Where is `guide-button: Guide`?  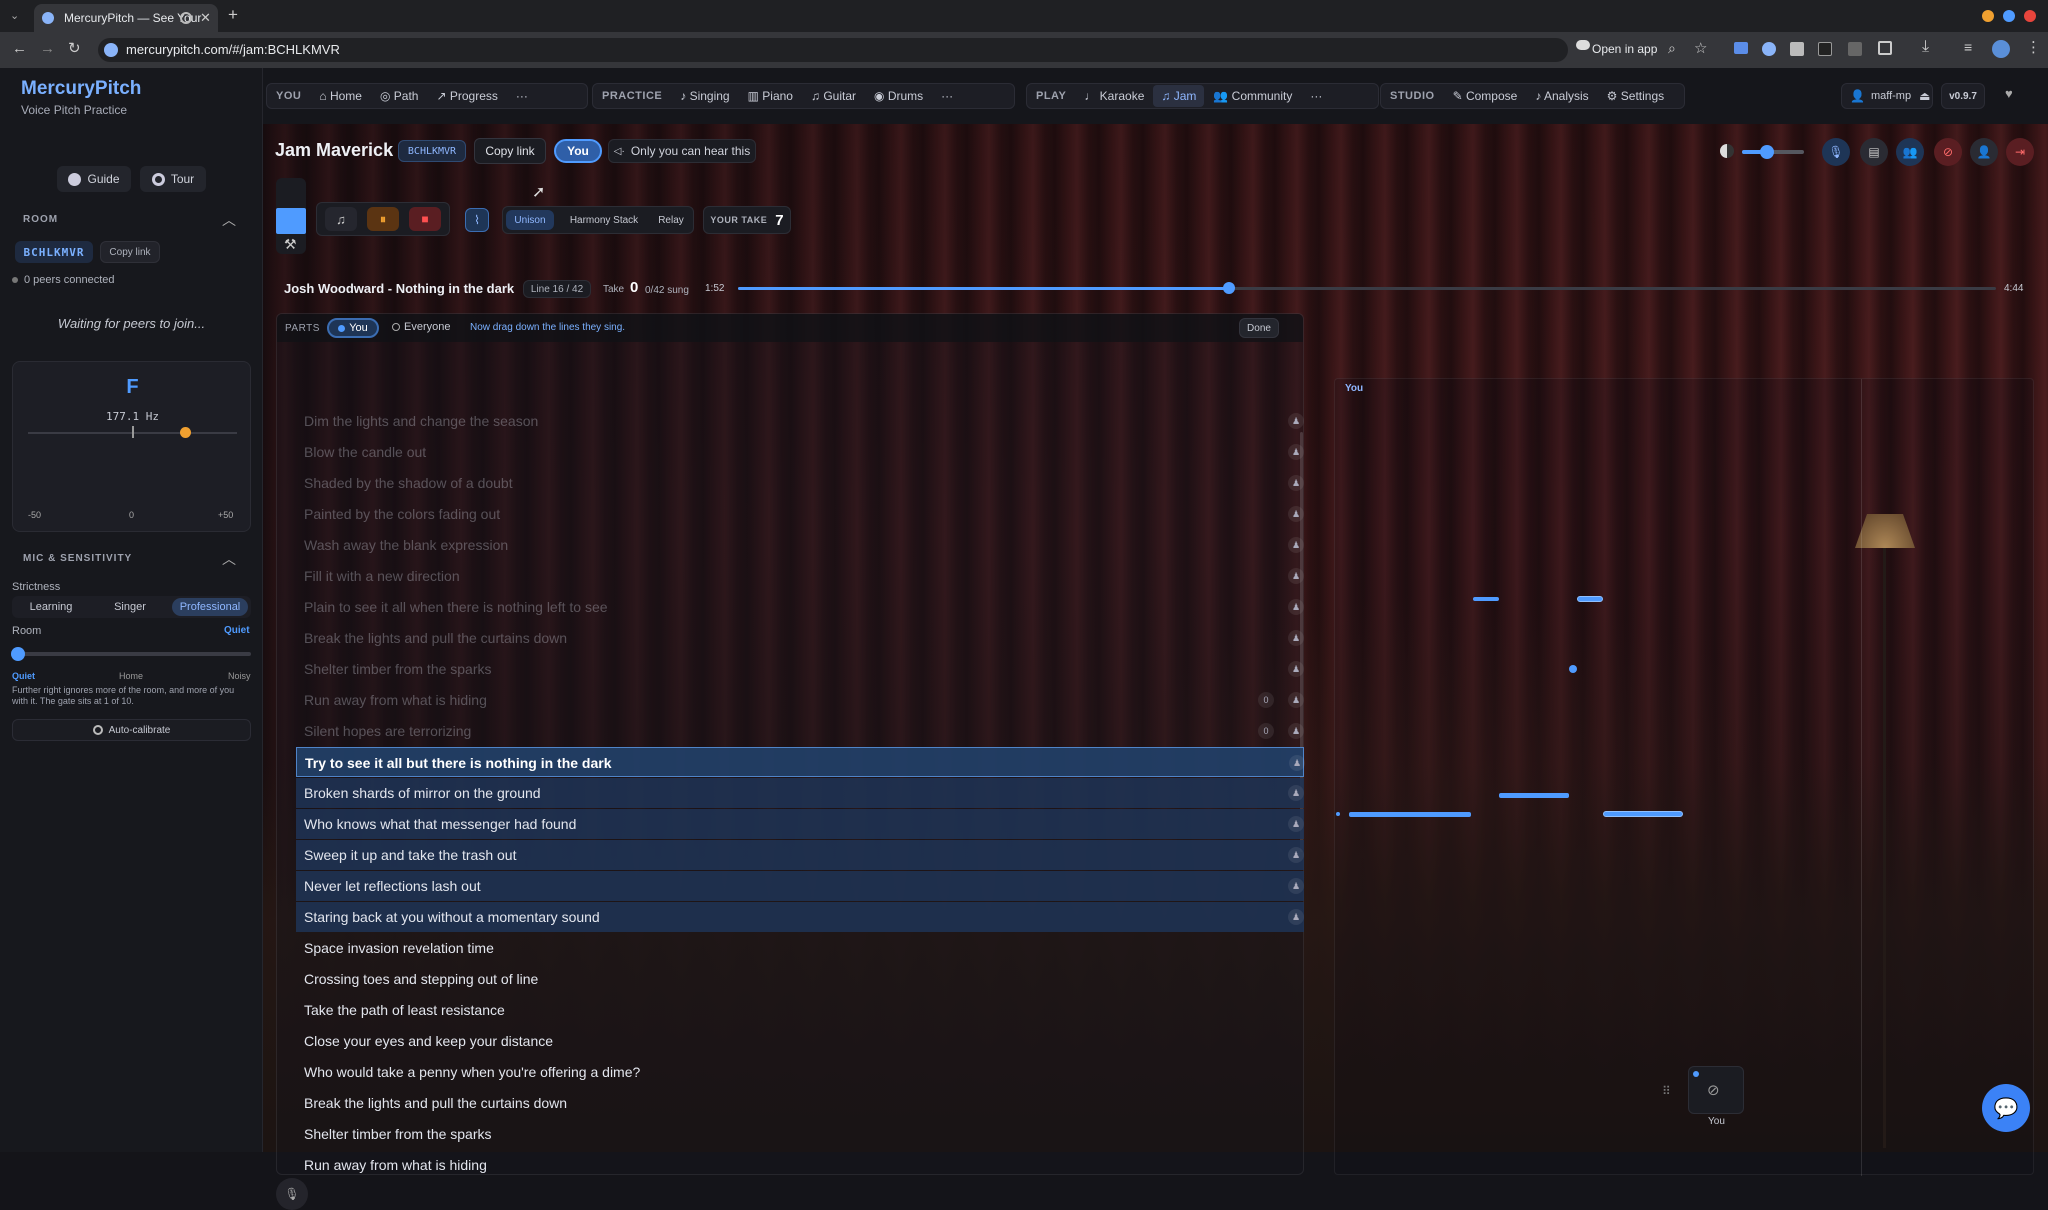 guide-button: Guide is located at coordinates (94, 179).